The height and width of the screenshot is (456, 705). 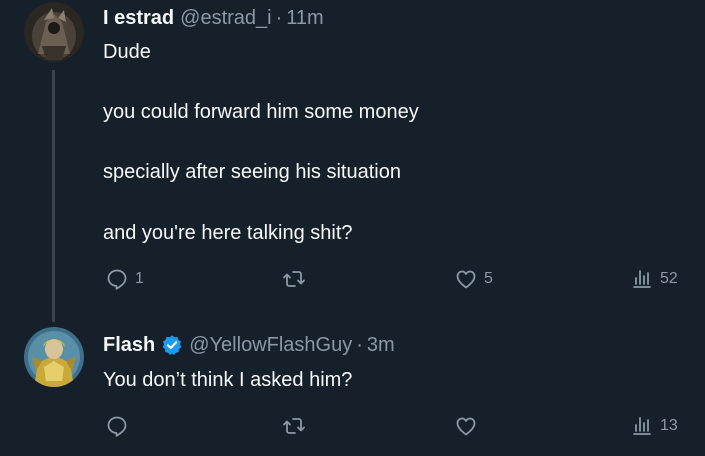 What do you see at coordinates (129, 345) in the screenshot?
I see `display-name: Flash` at bounding box center [129, 345].